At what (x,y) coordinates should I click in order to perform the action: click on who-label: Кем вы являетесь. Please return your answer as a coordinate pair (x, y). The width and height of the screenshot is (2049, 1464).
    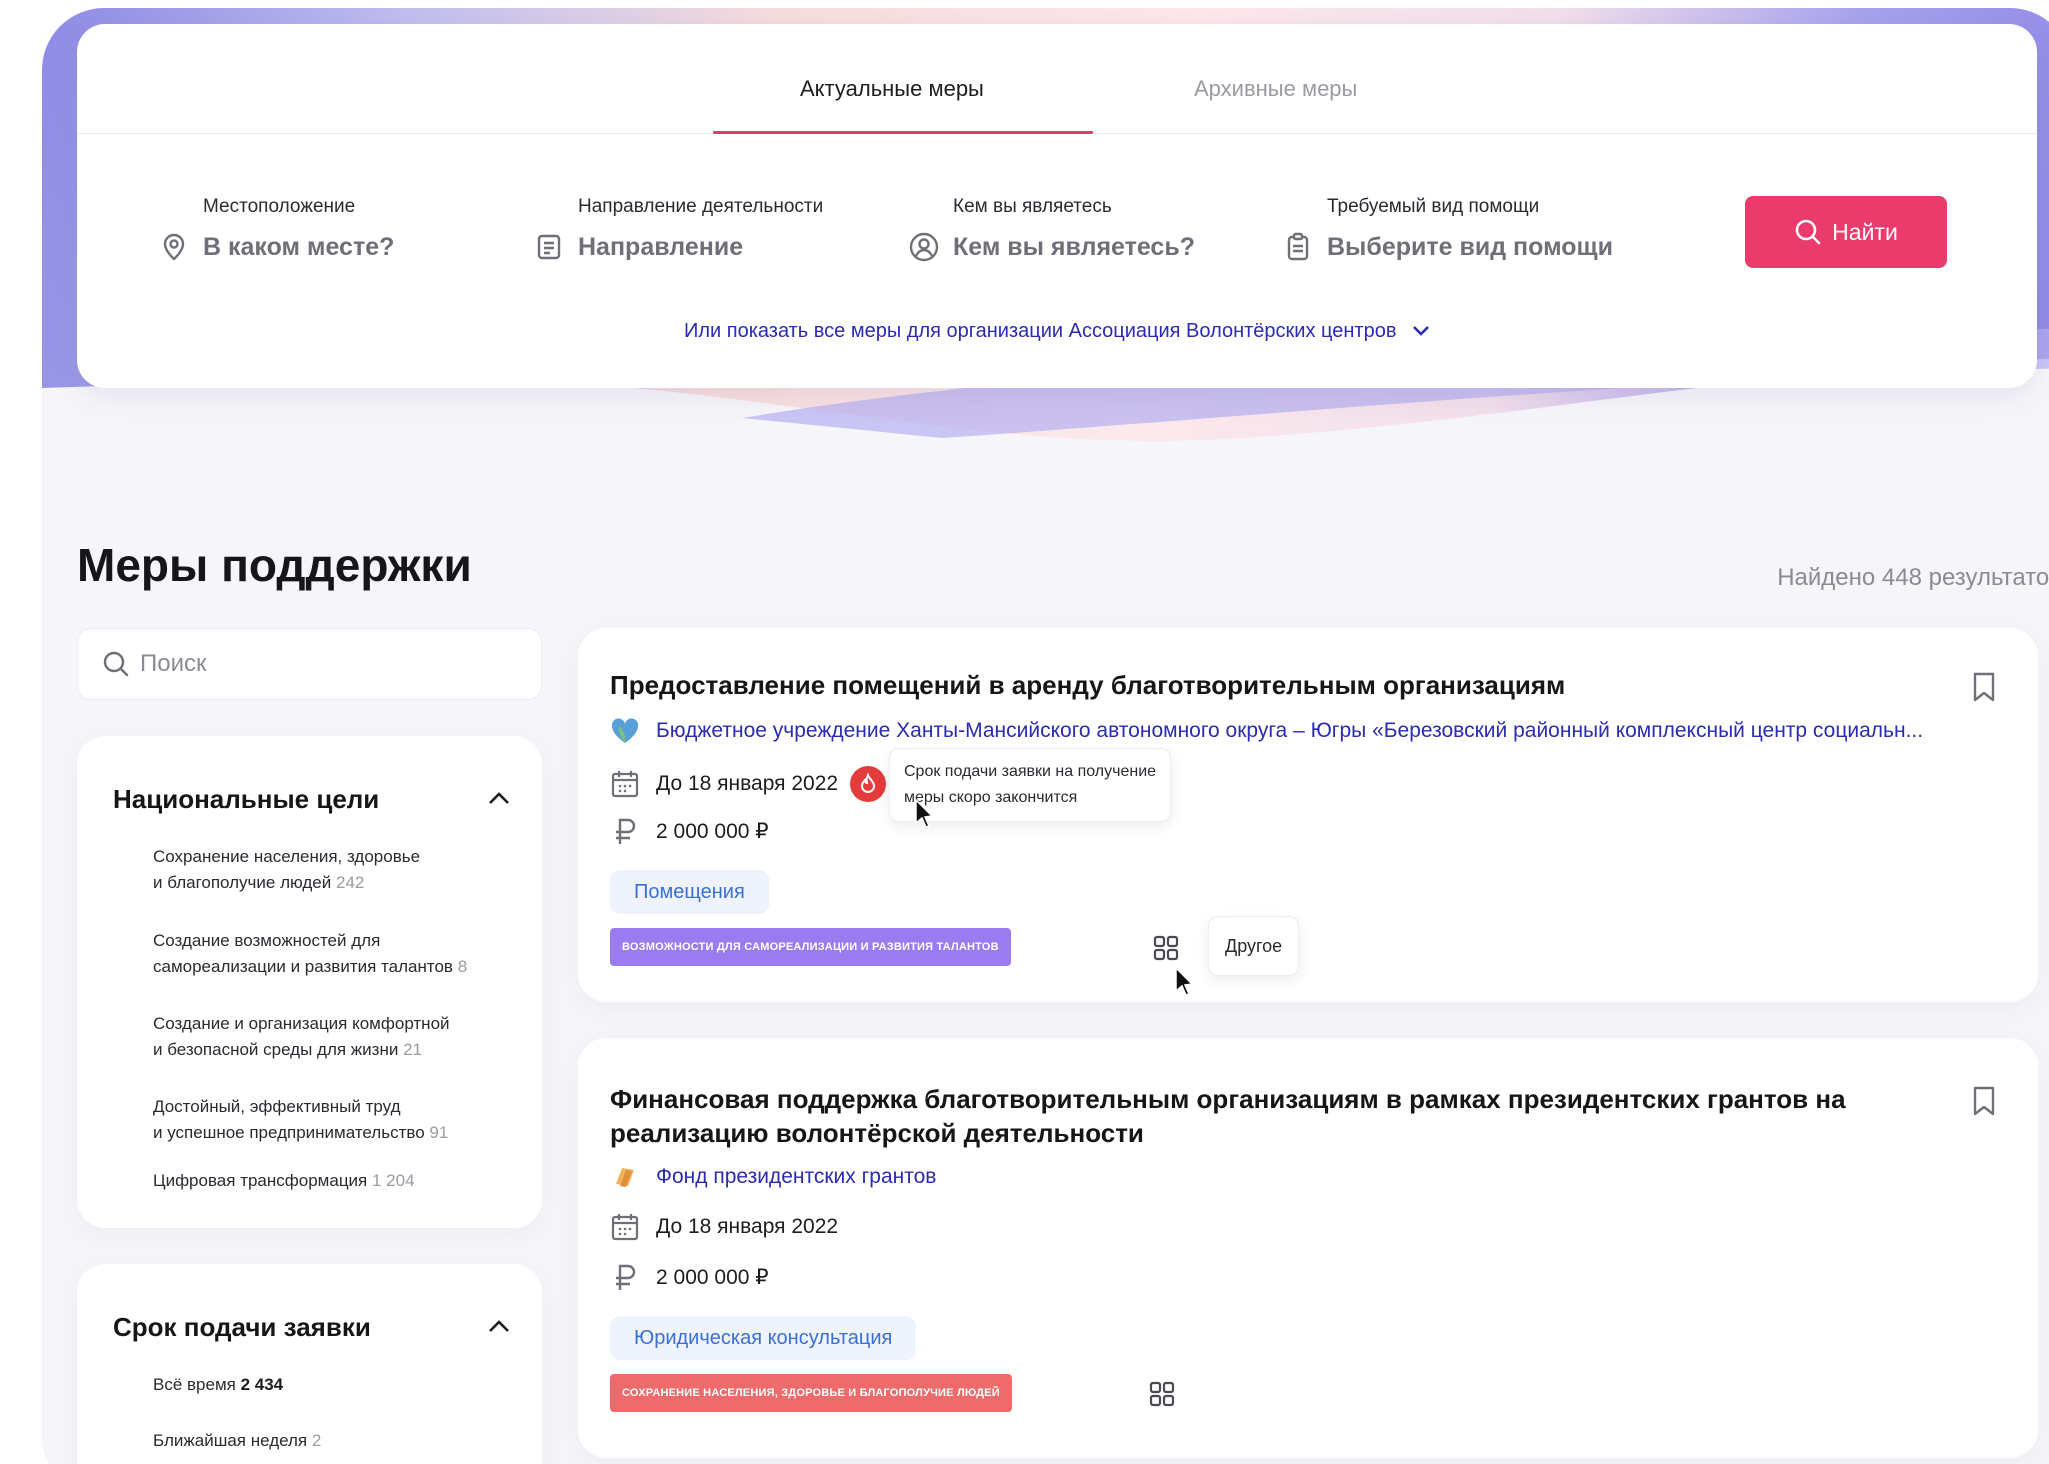
    Looking at the image, I should click on (1032, 206).